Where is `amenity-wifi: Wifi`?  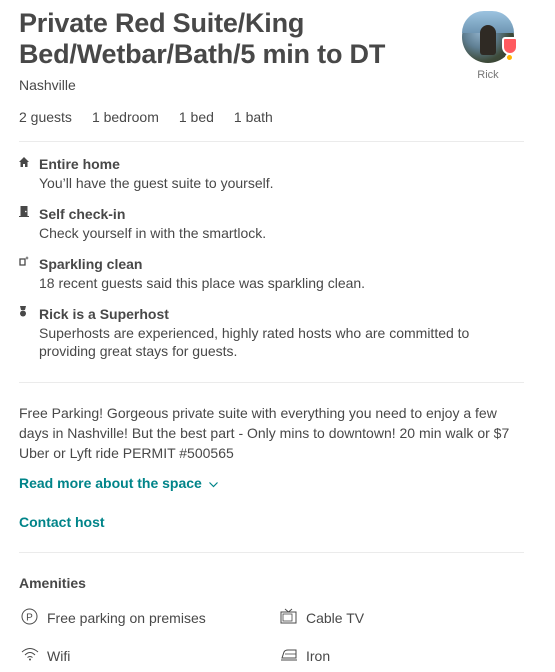 amenity-wifi: Wifi is located at coordinates (45, 655).